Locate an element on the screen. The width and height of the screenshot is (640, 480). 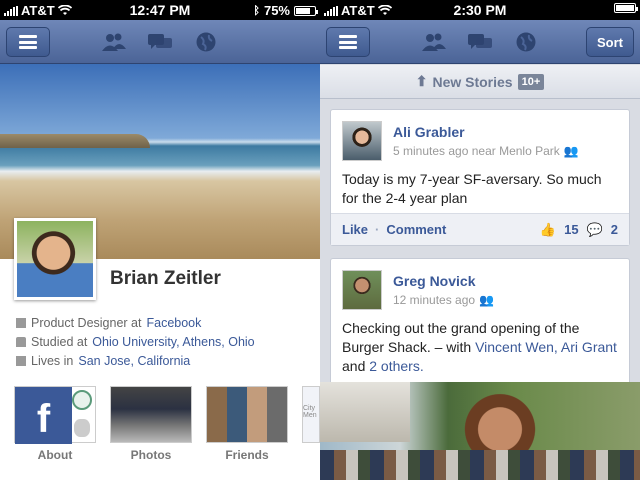
comment-button: Comment is located at coordinates (416, 229).